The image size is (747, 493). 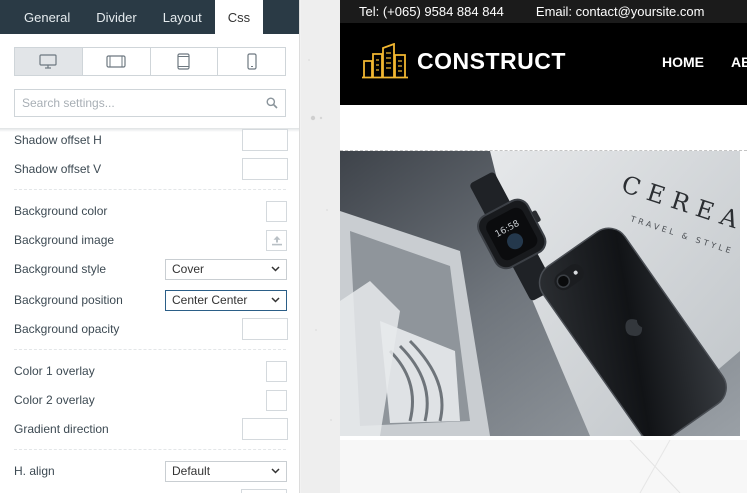 What do you see at coordinates (151, 371) in the screenshot?
I see `setting-color1-overlay: Color 1 overlay` at bounding box center [151, 371].